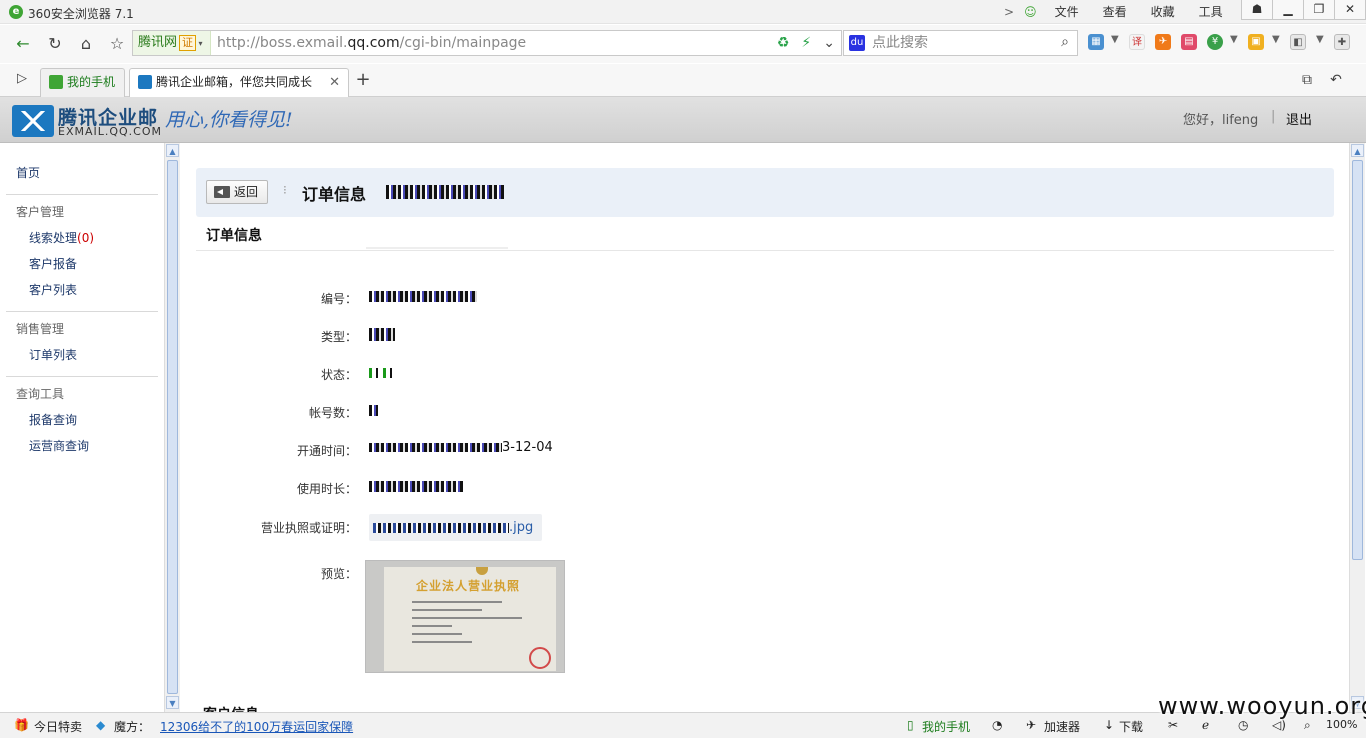  What do you see at coordinates (1342, 42) in the screenshot?
I see `puzzle-icon: ✚` at bounding box center [1342, 42].